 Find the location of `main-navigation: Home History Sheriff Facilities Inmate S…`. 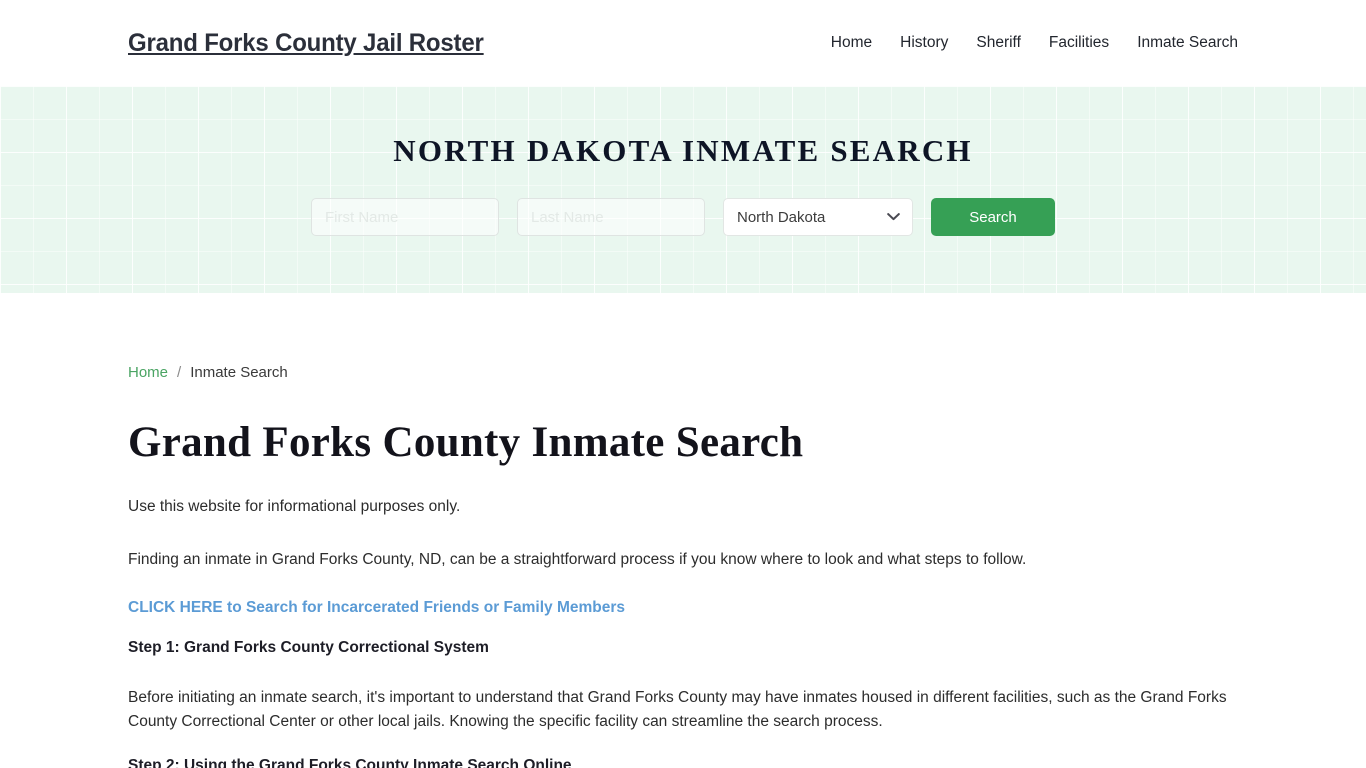

main-navigation: Home History Sheriff Facilities Inmate S… is located at coordinates (1034, 43).